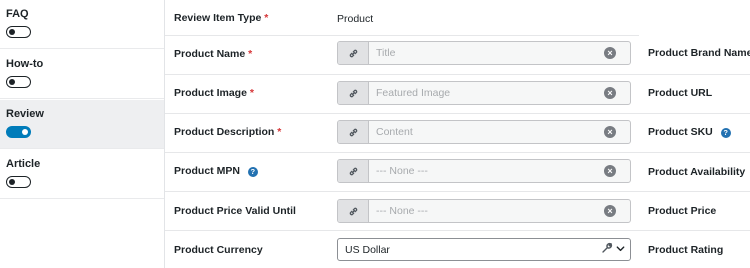 The height and width of the screenshot is (268, 750). I want to click on product-currency-select: US Dollar, so click(484, 249).